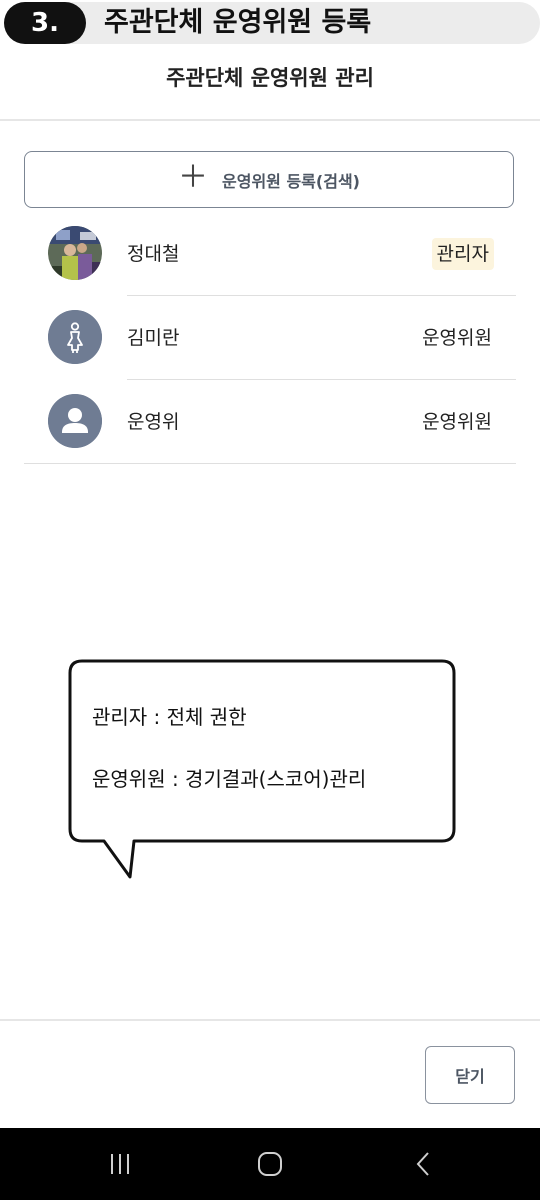 This screenshot has width=540, height=1200. Describe the element at coordinates (229, 779) in the screenshot. I see `tooltip-line-member: 운영위원 : 경기결과(스코어)관리` at that location.